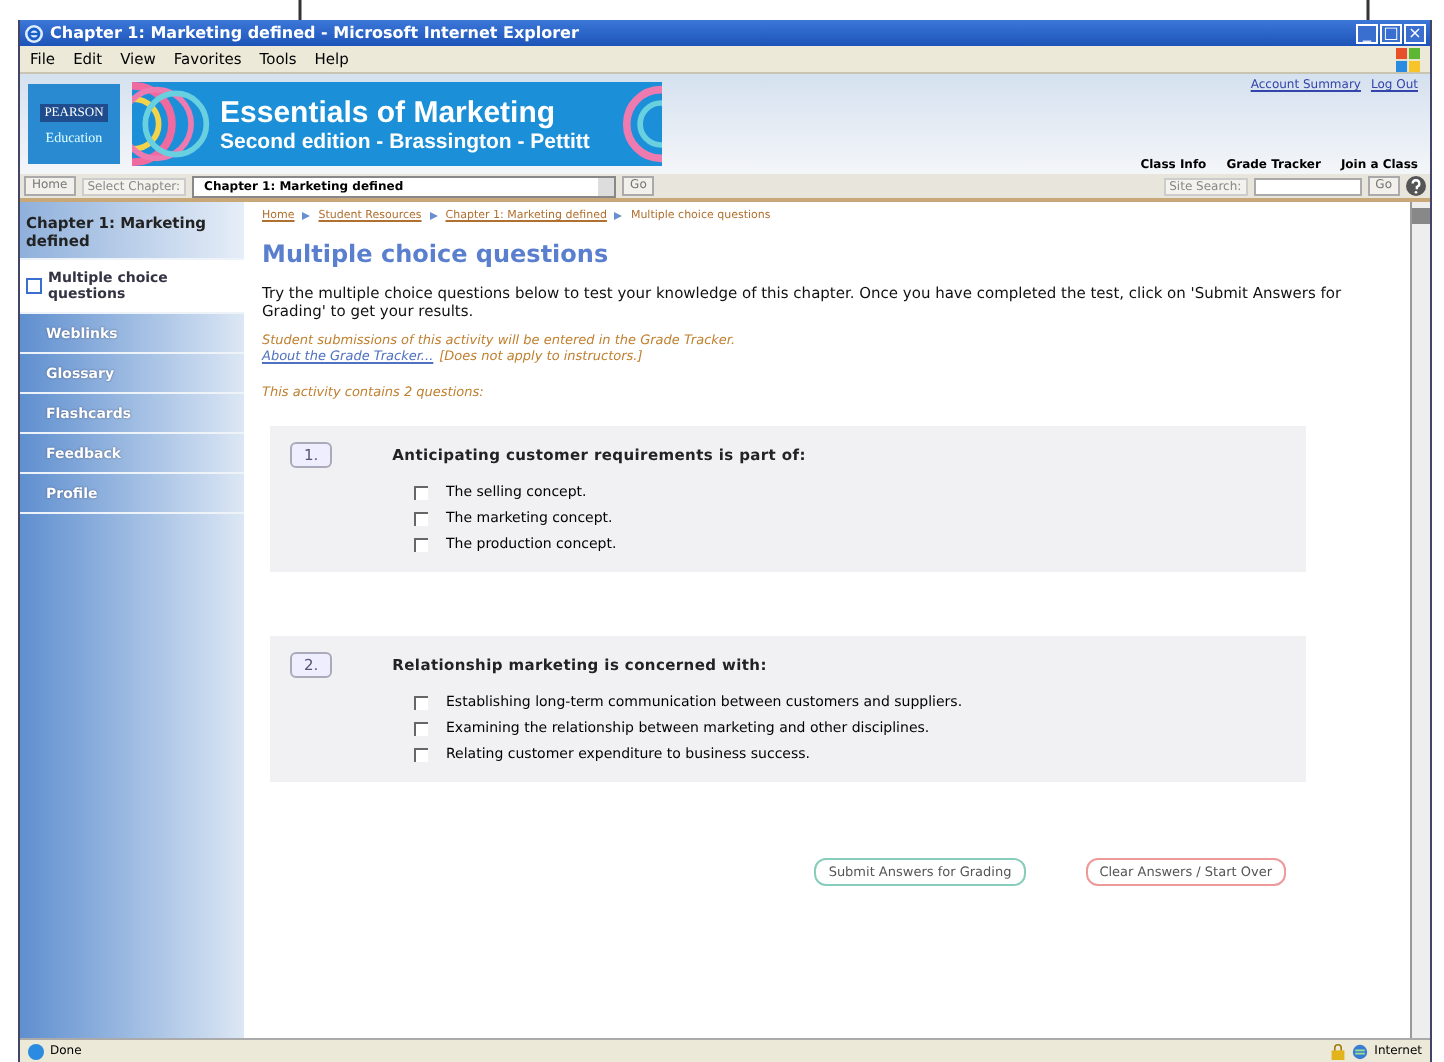 This screenshot has width=1444, height=1062. Describe the element at coordinates (314, 33) in the screenshot. I see `window-title: Chapter 1: Marketing defined - Microsoft Internet Explorer` at that location.